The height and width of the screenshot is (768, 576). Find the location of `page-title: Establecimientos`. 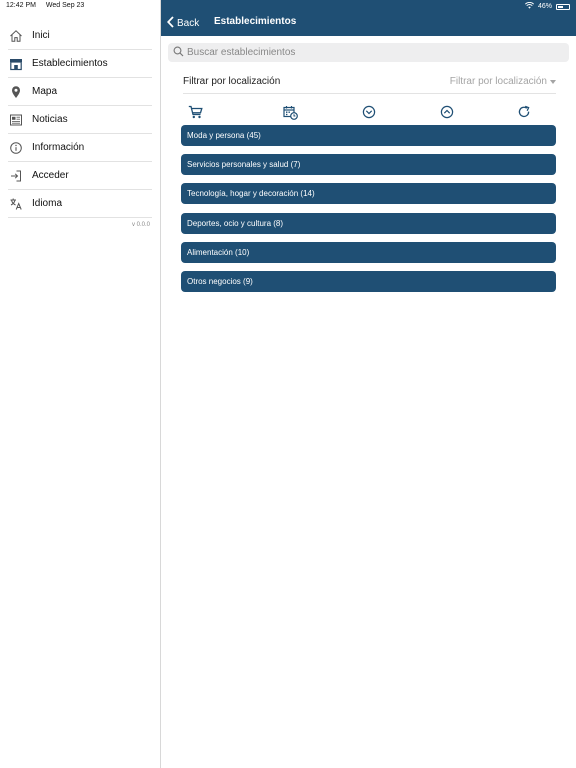

page-title: Establecimientos is located at coordinates (255, 21).